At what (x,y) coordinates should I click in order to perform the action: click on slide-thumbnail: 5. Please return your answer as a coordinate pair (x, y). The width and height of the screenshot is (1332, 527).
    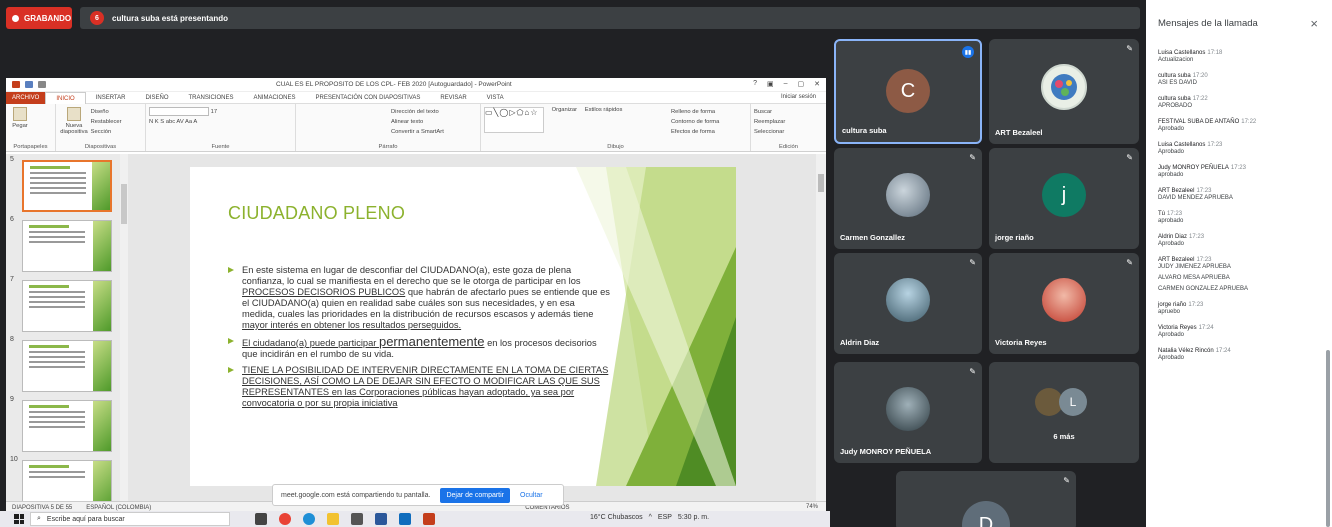
    Looking at the image, I should click on (62, 184).